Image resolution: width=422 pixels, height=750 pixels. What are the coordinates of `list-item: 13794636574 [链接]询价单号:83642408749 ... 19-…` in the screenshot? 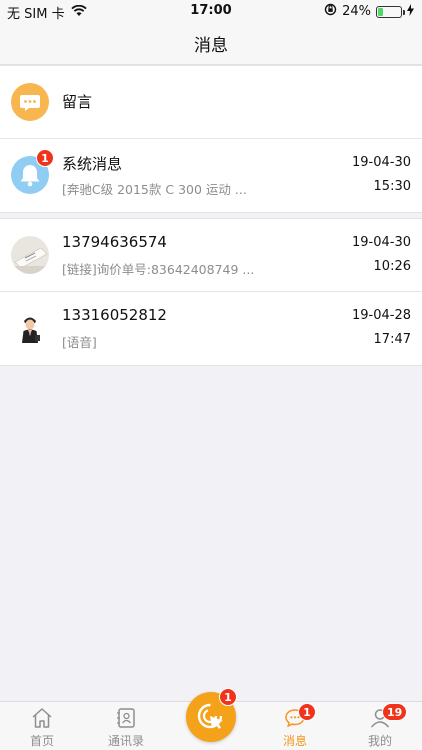 It's located at (211, 255).